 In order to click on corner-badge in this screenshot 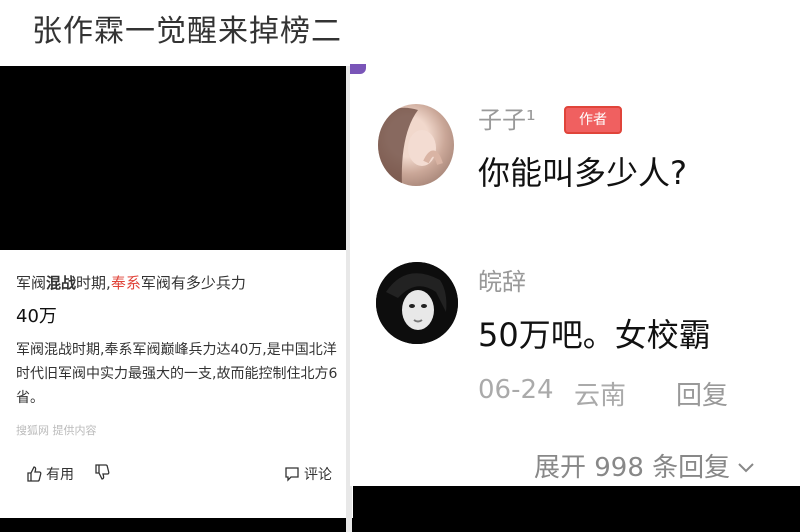, I will do `click(358, 69)`.